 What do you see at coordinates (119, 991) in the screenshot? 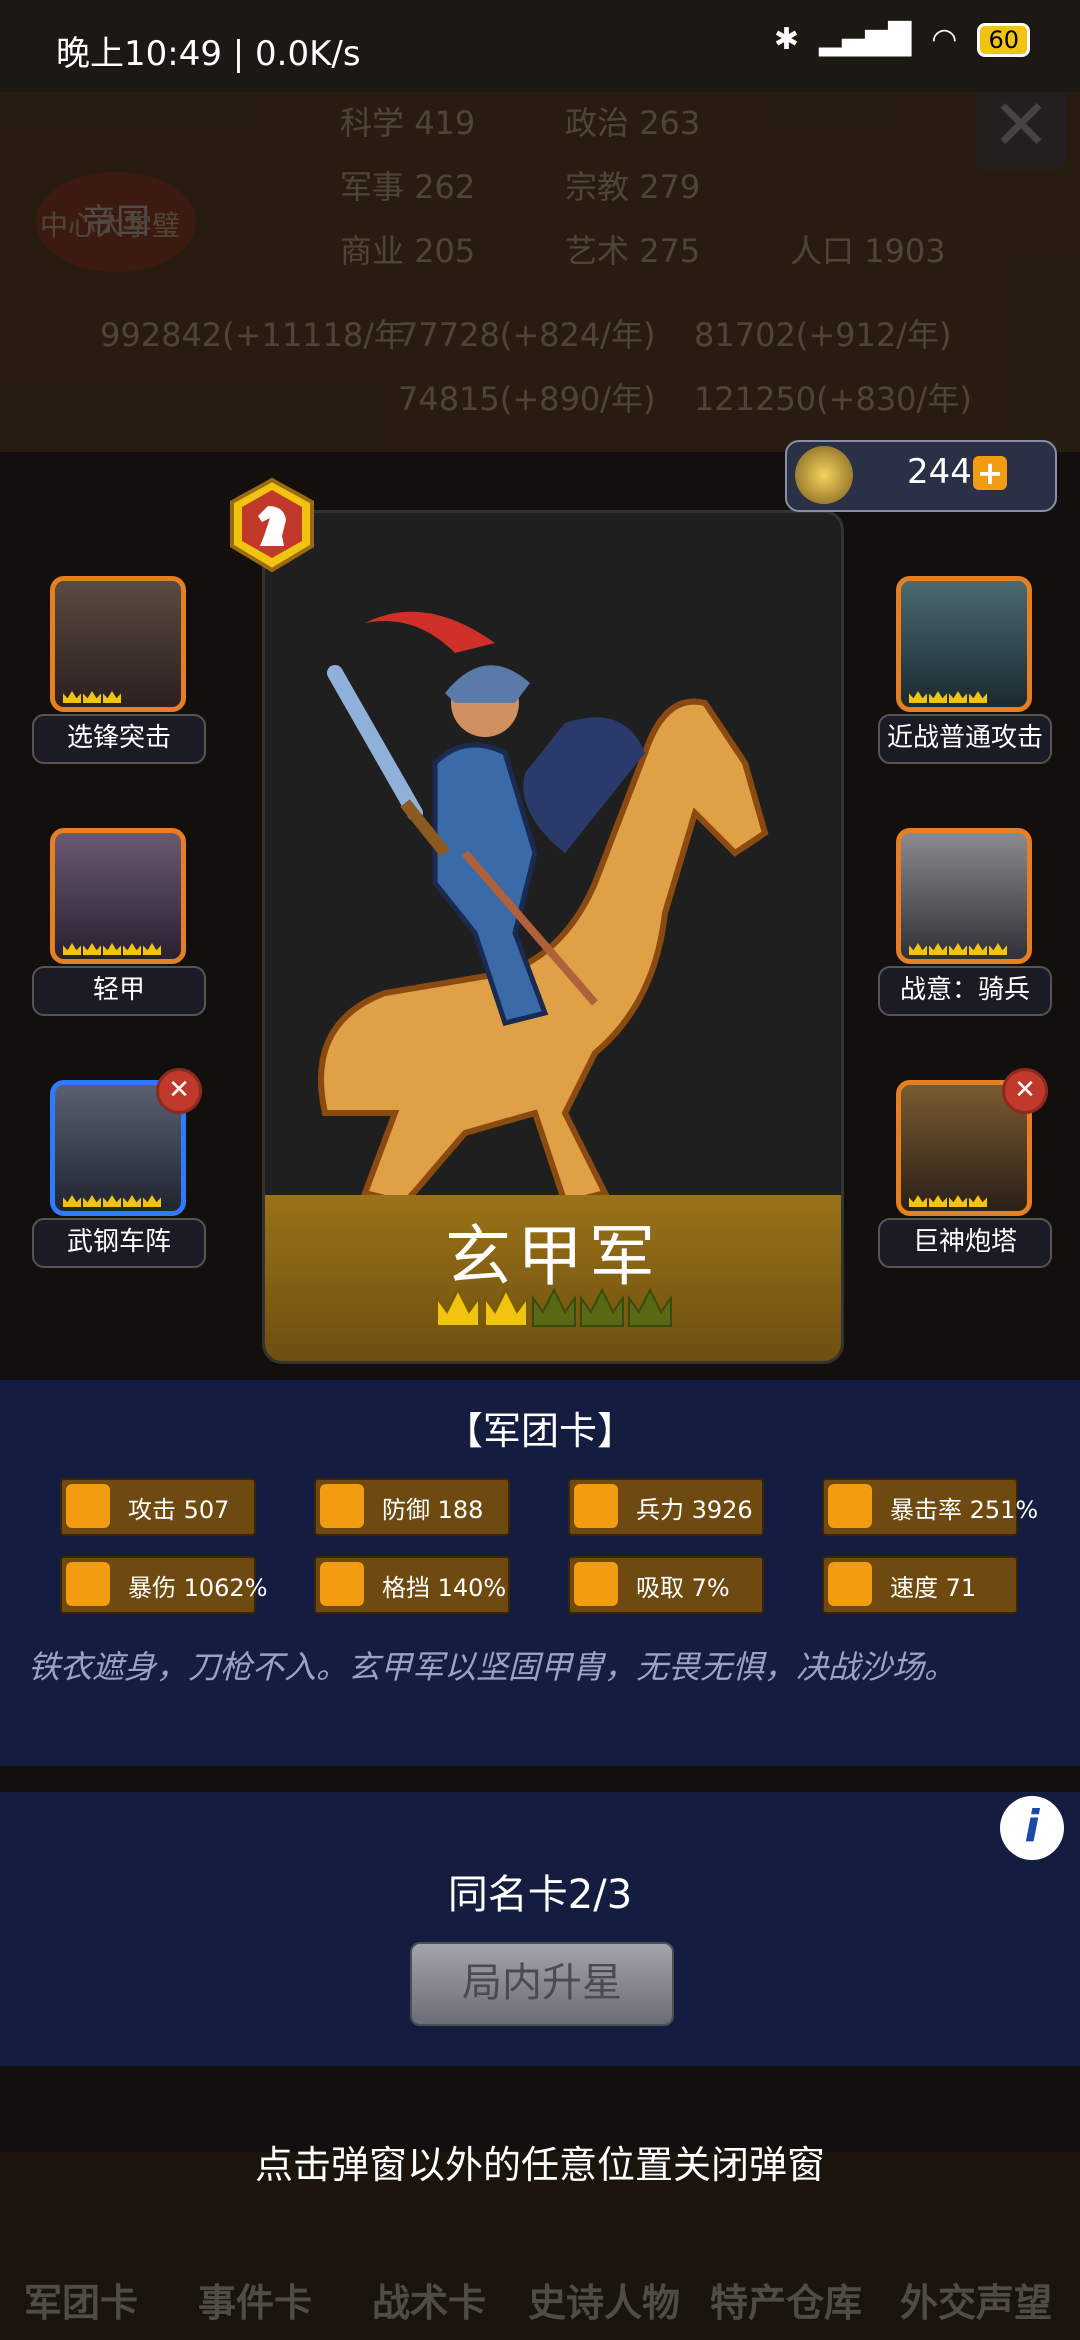
I see `skill-light-armor-label: 轻甲` at bounding box center [119, 991].